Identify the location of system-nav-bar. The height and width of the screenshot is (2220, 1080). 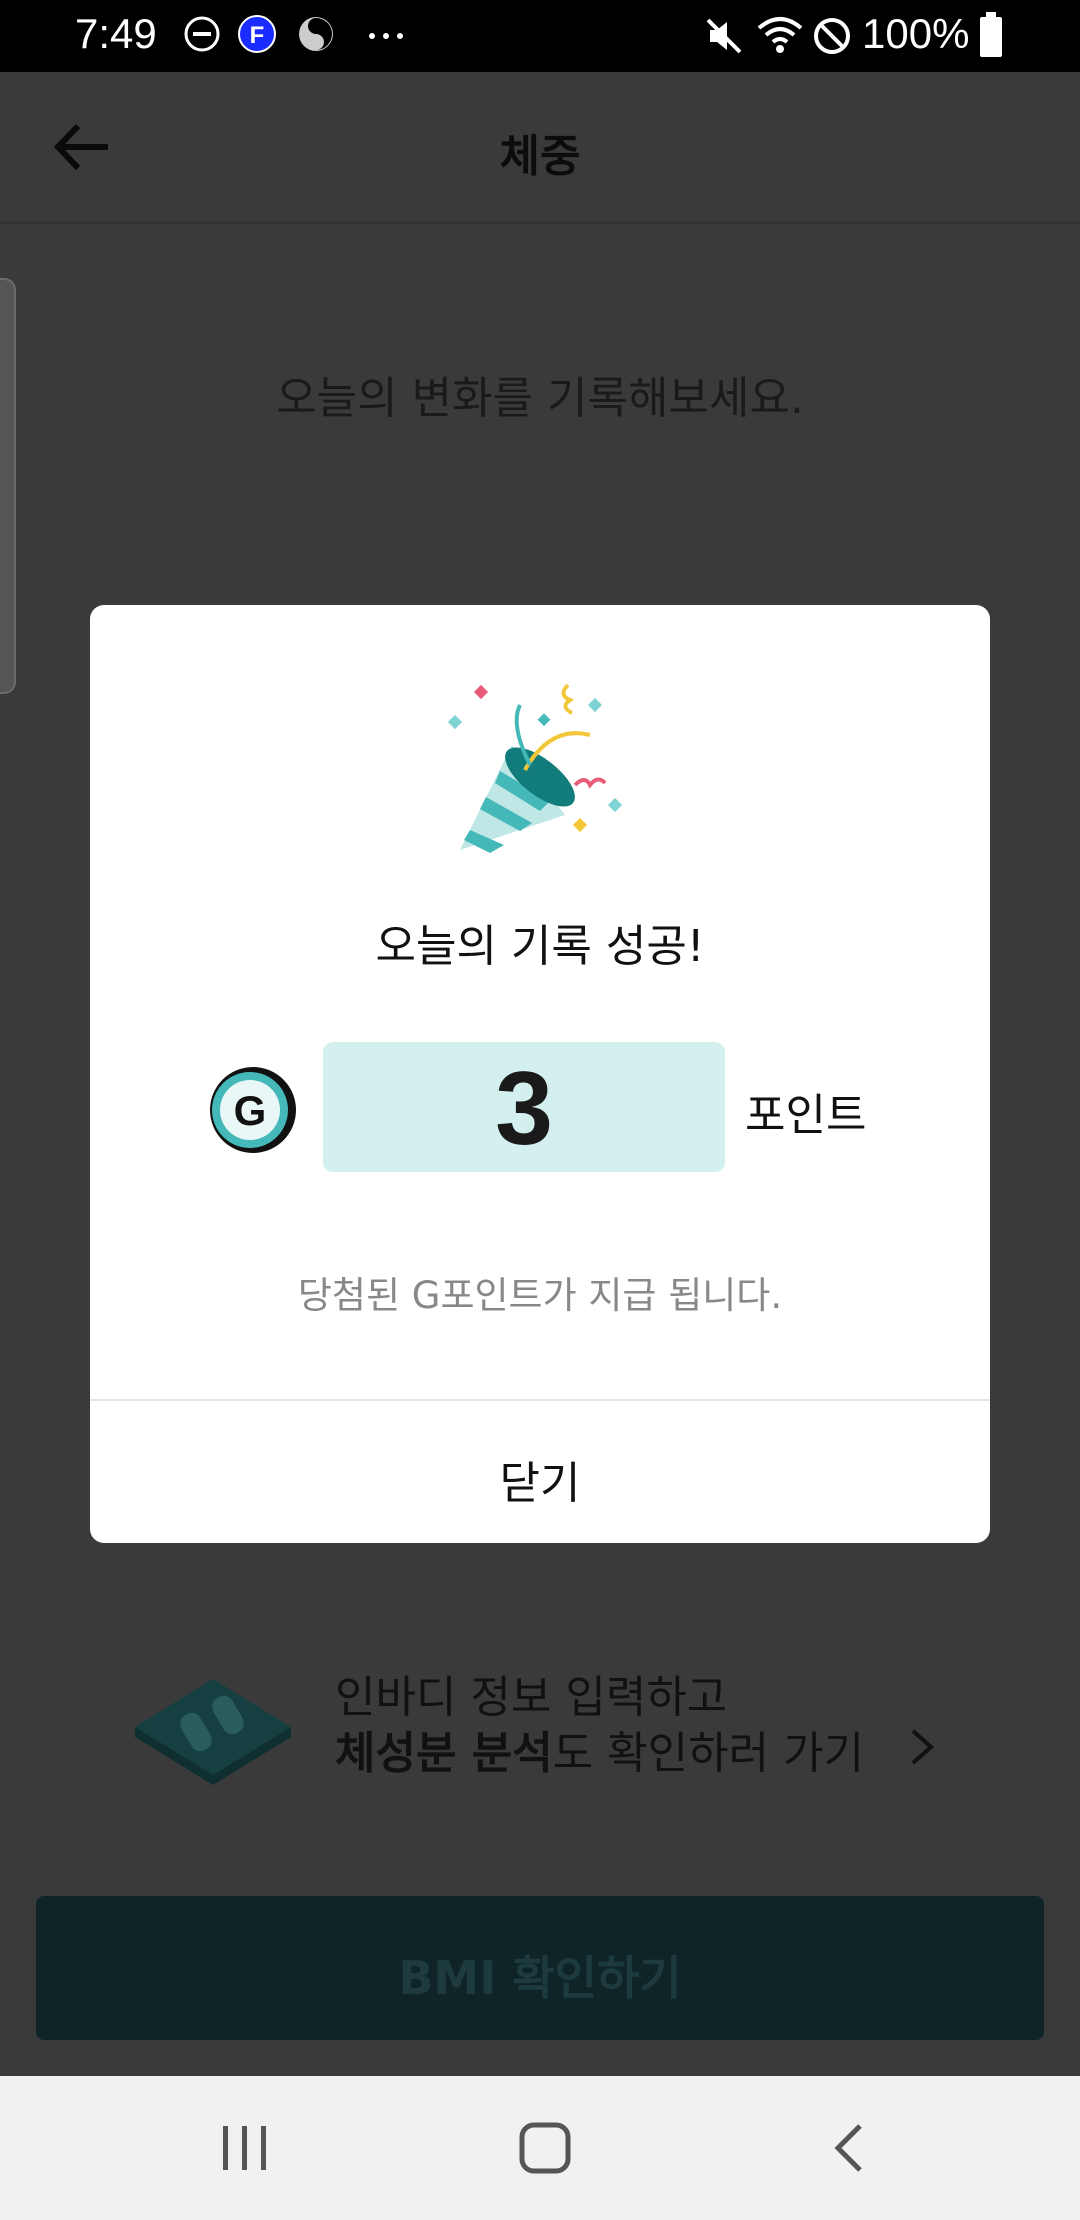
(540, 2148).